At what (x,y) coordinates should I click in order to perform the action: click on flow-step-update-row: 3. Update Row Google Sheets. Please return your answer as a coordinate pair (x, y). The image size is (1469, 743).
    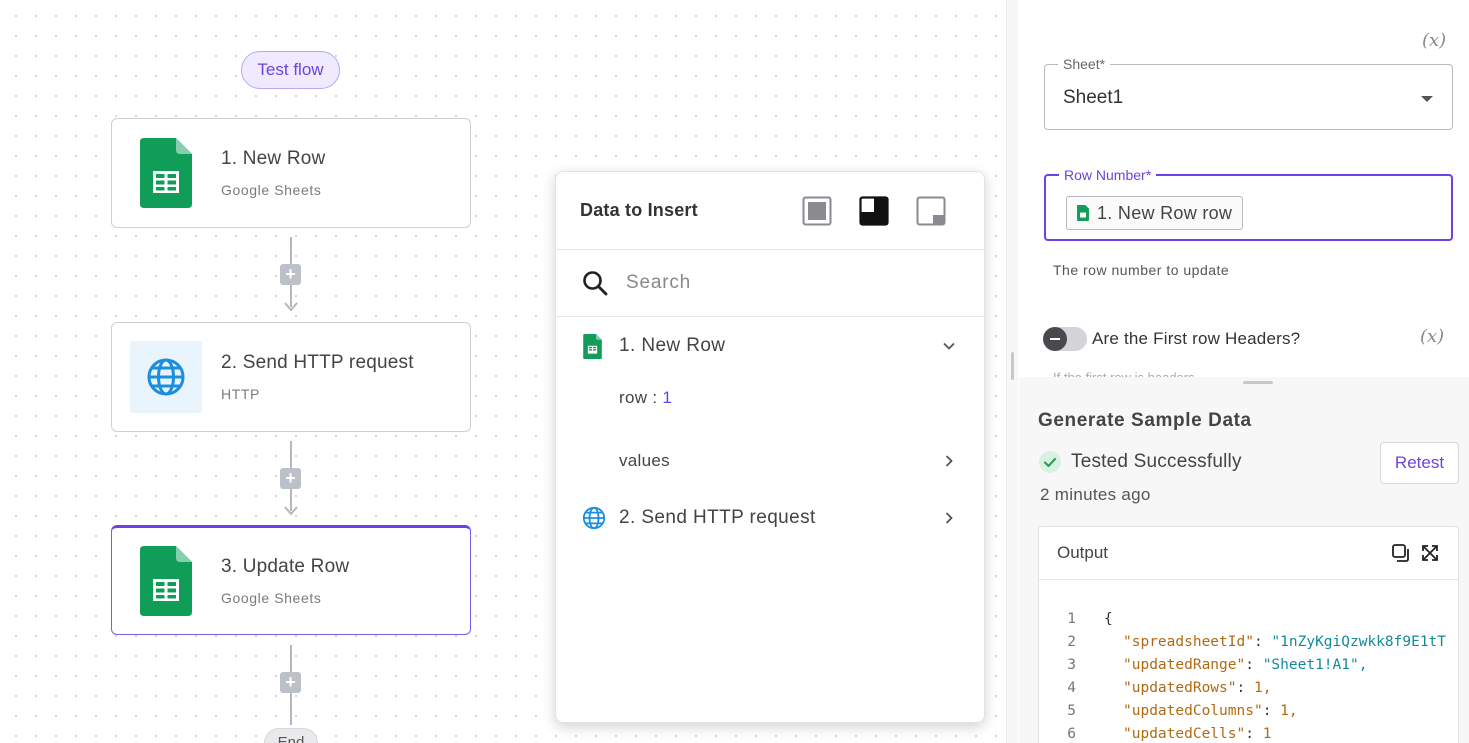
    Looking at the image, I should click on (291, 580).